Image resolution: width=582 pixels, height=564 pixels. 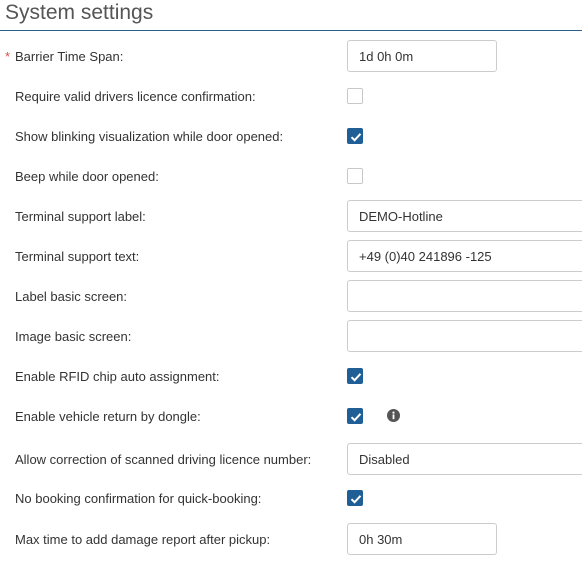 I want to click on setting-row-barrier-time-span: * Barrier Time Span: 1d 0h 0m, so click(x=291, y=56).